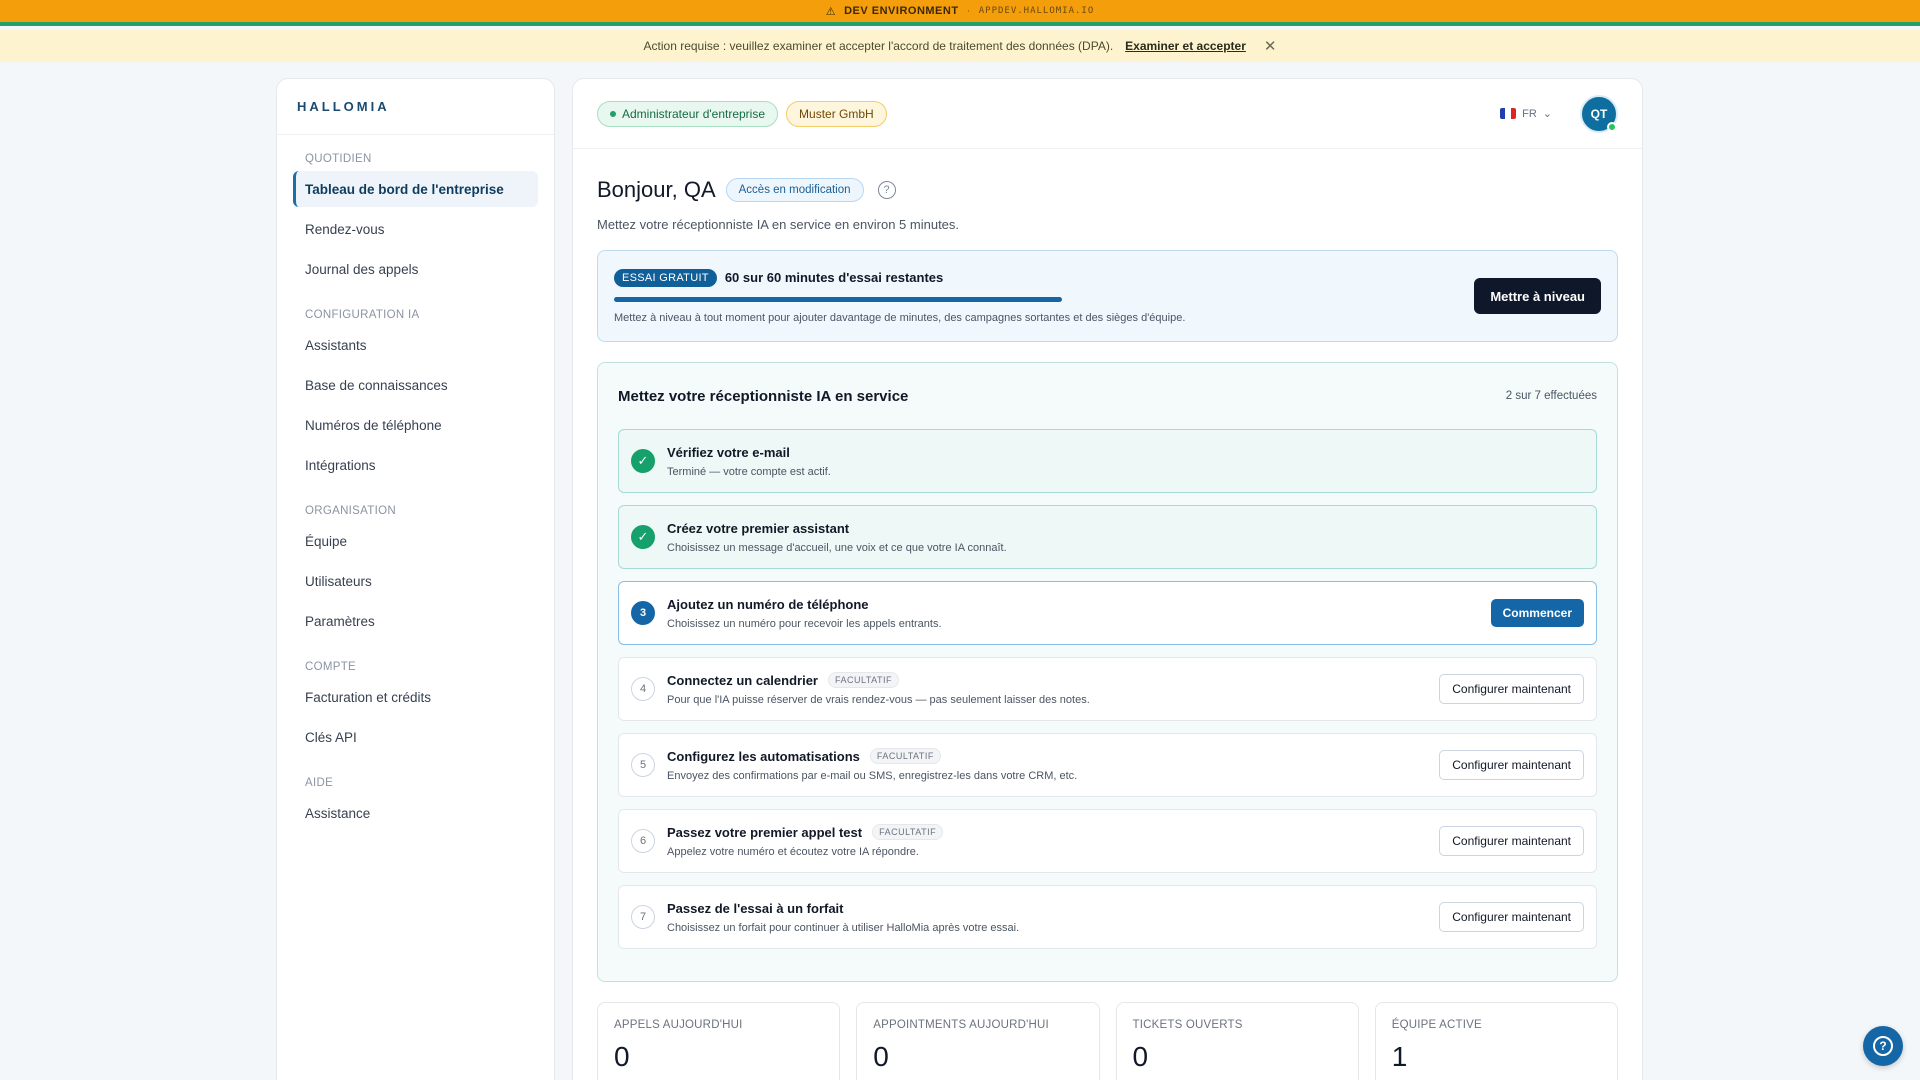  Describe the element at coordinates (415, 229) in the screenshot. I see `sidebar-item-rendez-vous: Rendez-vous` at that location.